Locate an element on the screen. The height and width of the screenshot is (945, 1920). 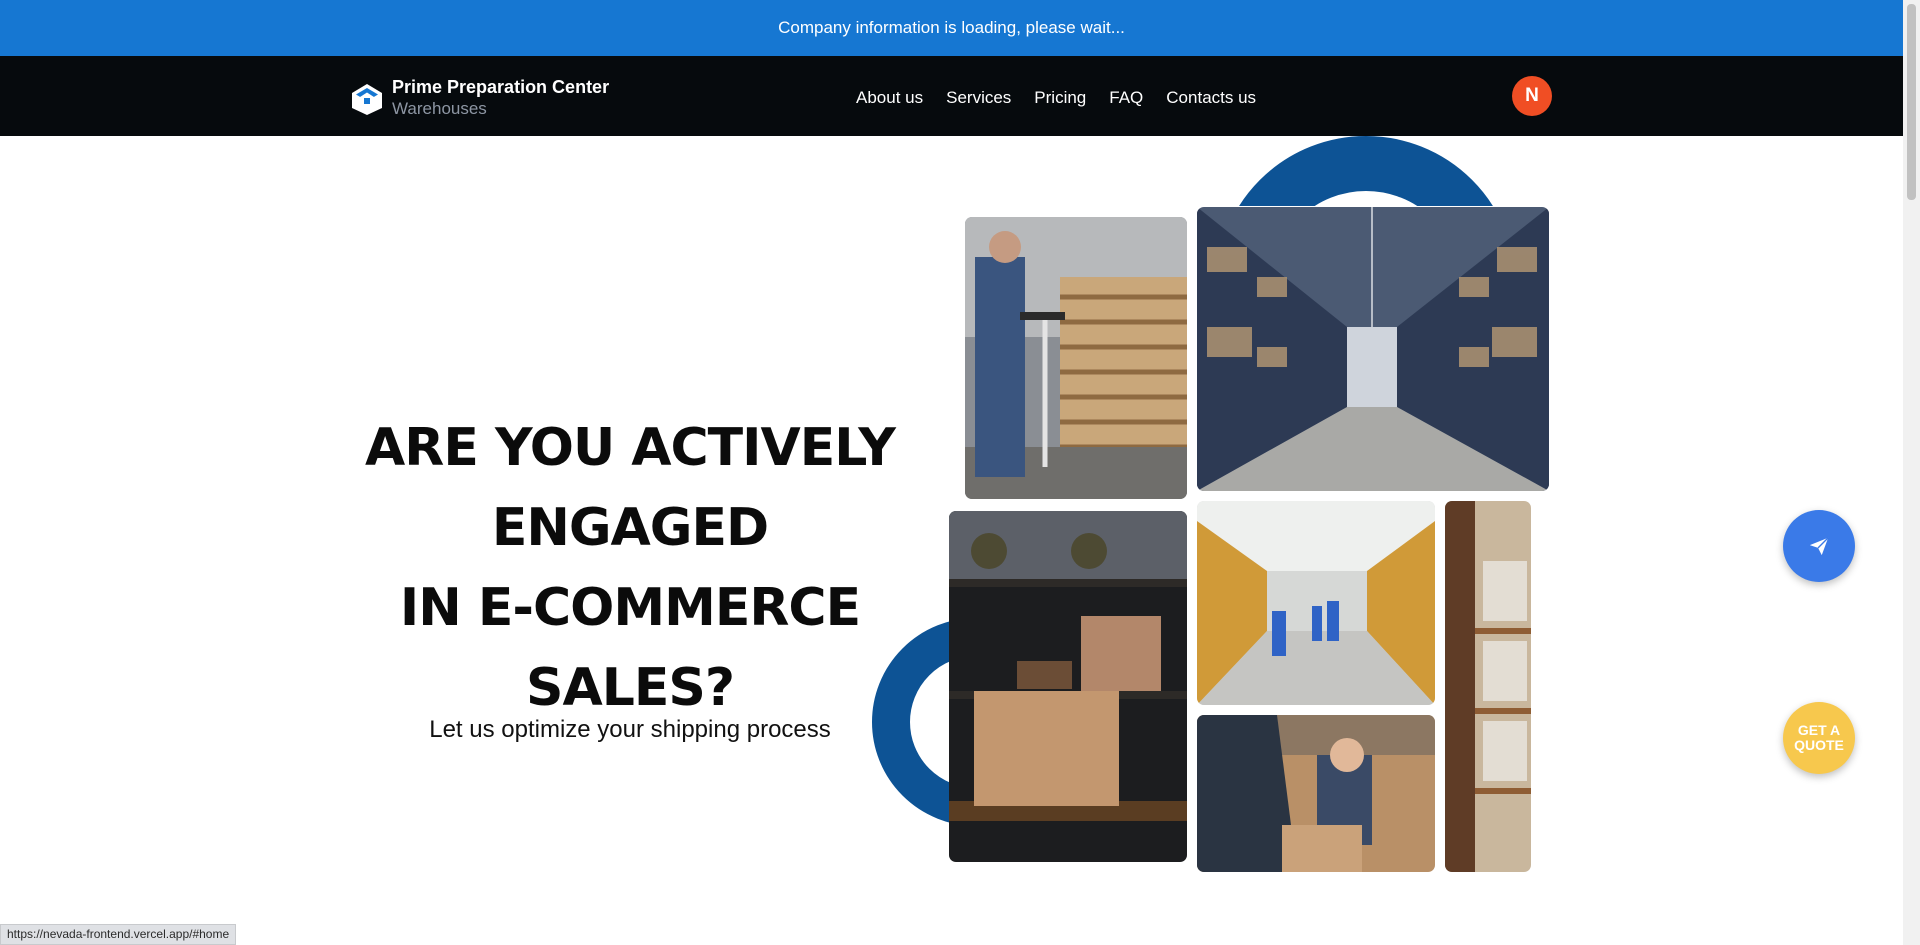
decorative-arc-top is located at coordinates (1366, 171).